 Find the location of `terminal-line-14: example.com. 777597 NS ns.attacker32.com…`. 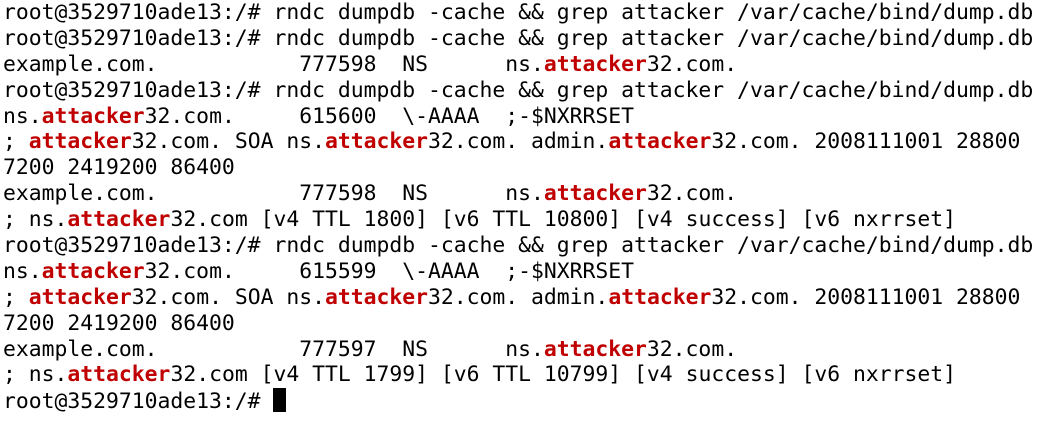

terminal-line-14: example.com. 777597 NS ns.attacker32.com… is located at coordinates (370, 349).